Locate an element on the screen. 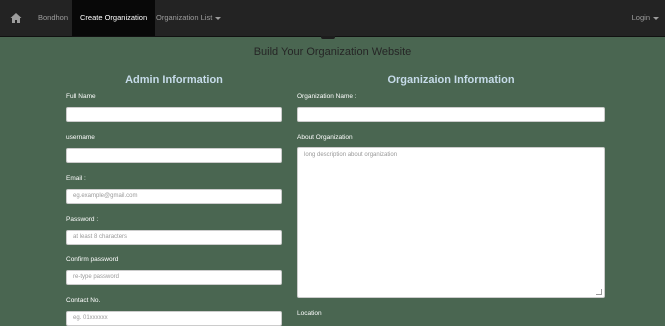  password-input: at least 8 characters is located at coordinates (174, 237).